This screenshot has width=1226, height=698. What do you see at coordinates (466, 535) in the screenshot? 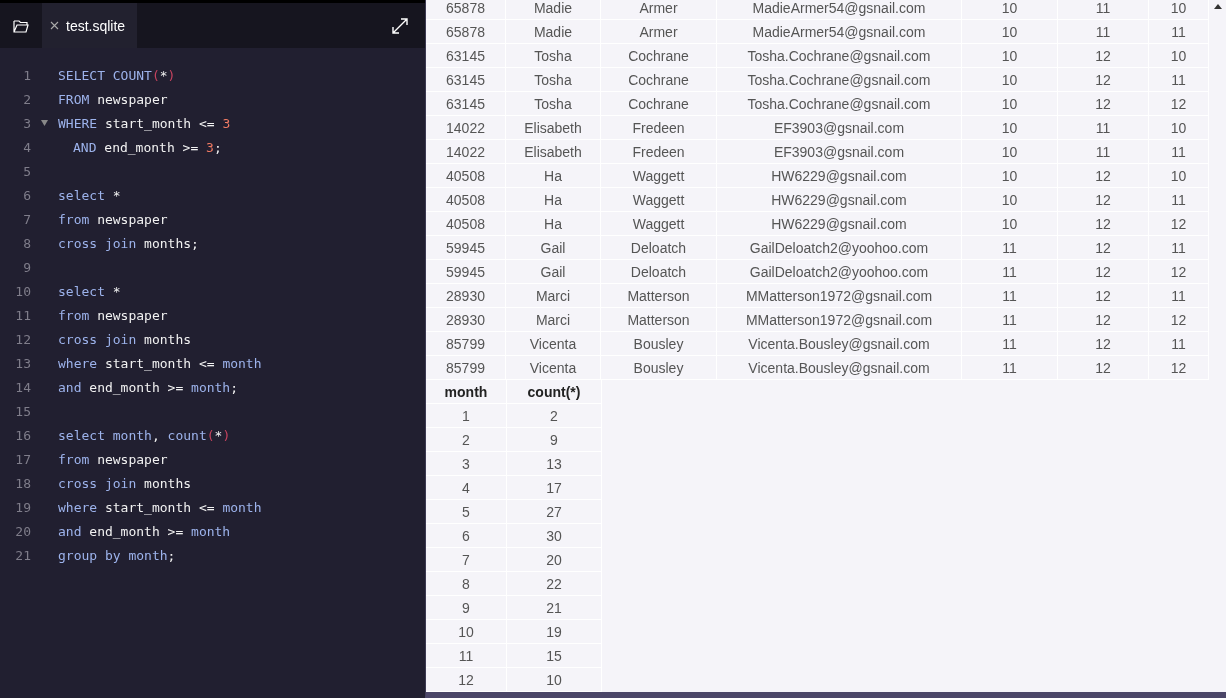
I see `table-cell: 6` at bounding box center [466, 535].